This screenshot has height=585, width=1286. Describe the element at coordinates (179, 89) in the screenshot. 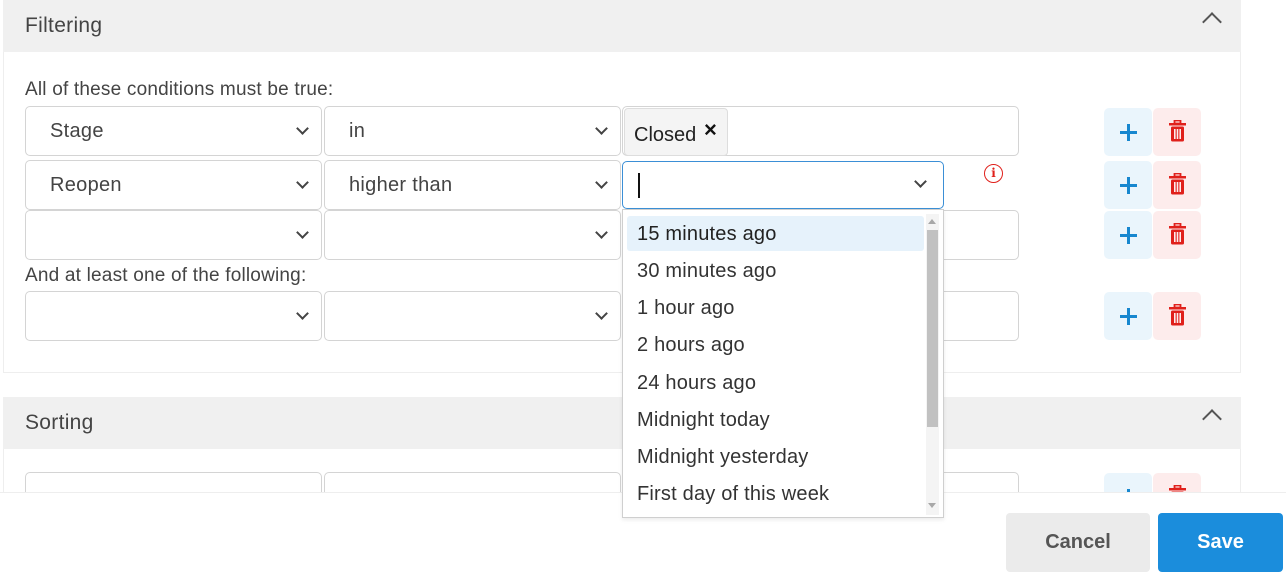

I see `all-conditions-label: All of these conditions must be true:` at that location.